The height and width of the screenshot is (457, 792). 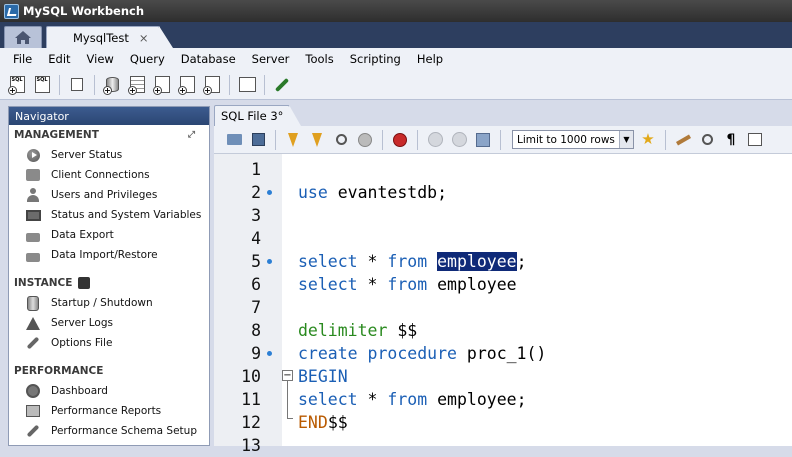 What do you see at coordinates (109, 37) in the screenshot?
I see `tab-mysqltest: MysqlTest ×` at bounding box center [109, 37].